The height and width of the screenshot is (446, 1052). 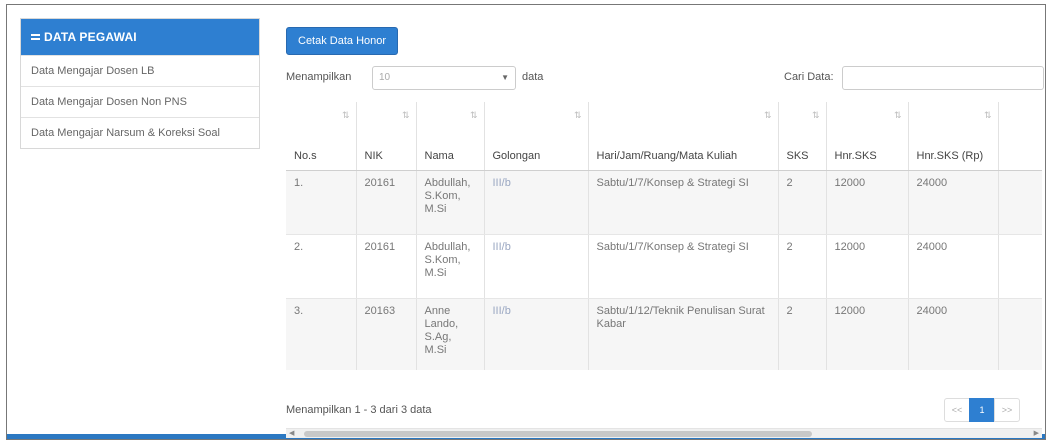 I want to click on pagination-next: >>, so click(x=1007, y=410).